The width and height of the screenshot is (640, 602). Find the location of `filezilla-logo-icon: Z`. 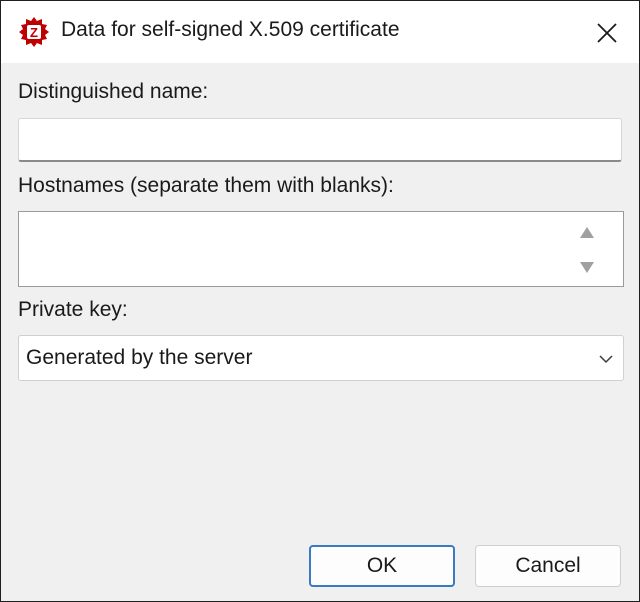

filezilla-logo-icon: Z is located at coordinates (34, 32).